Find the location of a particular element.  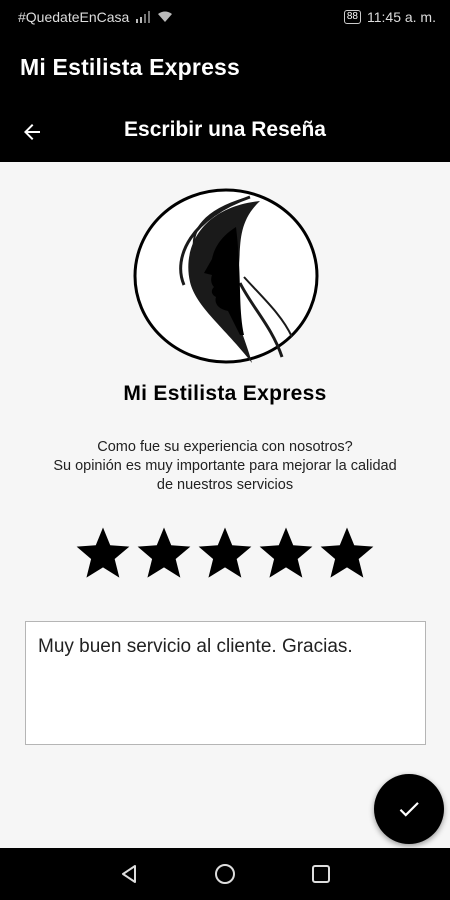

star-rating is located at coordinates (225, 554).